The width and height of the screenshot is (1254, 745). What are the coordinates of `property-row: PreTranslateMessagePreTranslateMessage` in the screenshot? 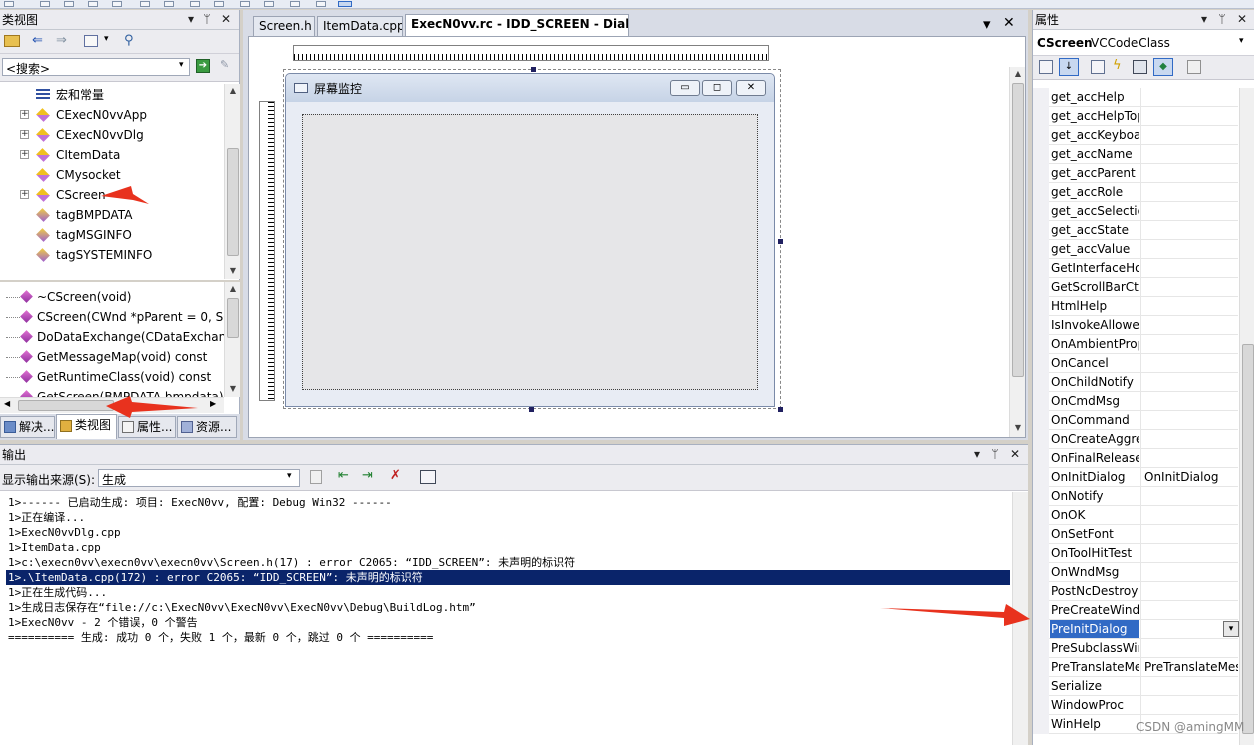 It's located at (1135, 667).